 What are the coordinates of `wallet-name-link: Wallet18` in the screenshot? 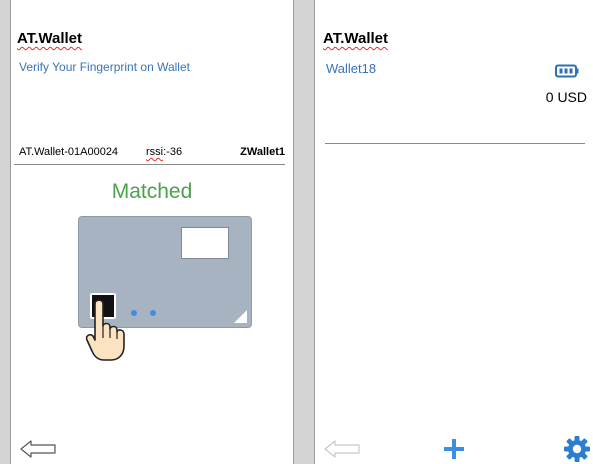 It's located at (351, 68).